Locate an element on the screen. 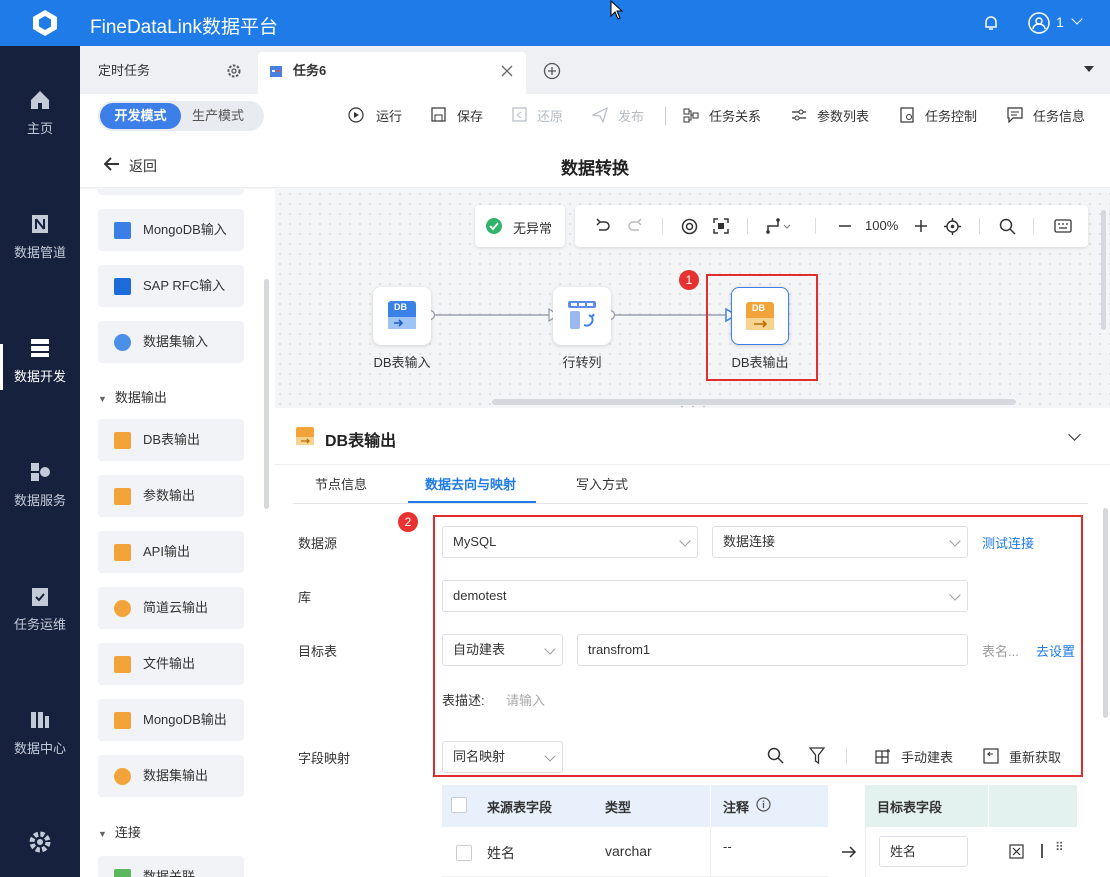 This screenshot has height=877, width=1110. component-api-output: API输出 is located at coordinates (171, 552).